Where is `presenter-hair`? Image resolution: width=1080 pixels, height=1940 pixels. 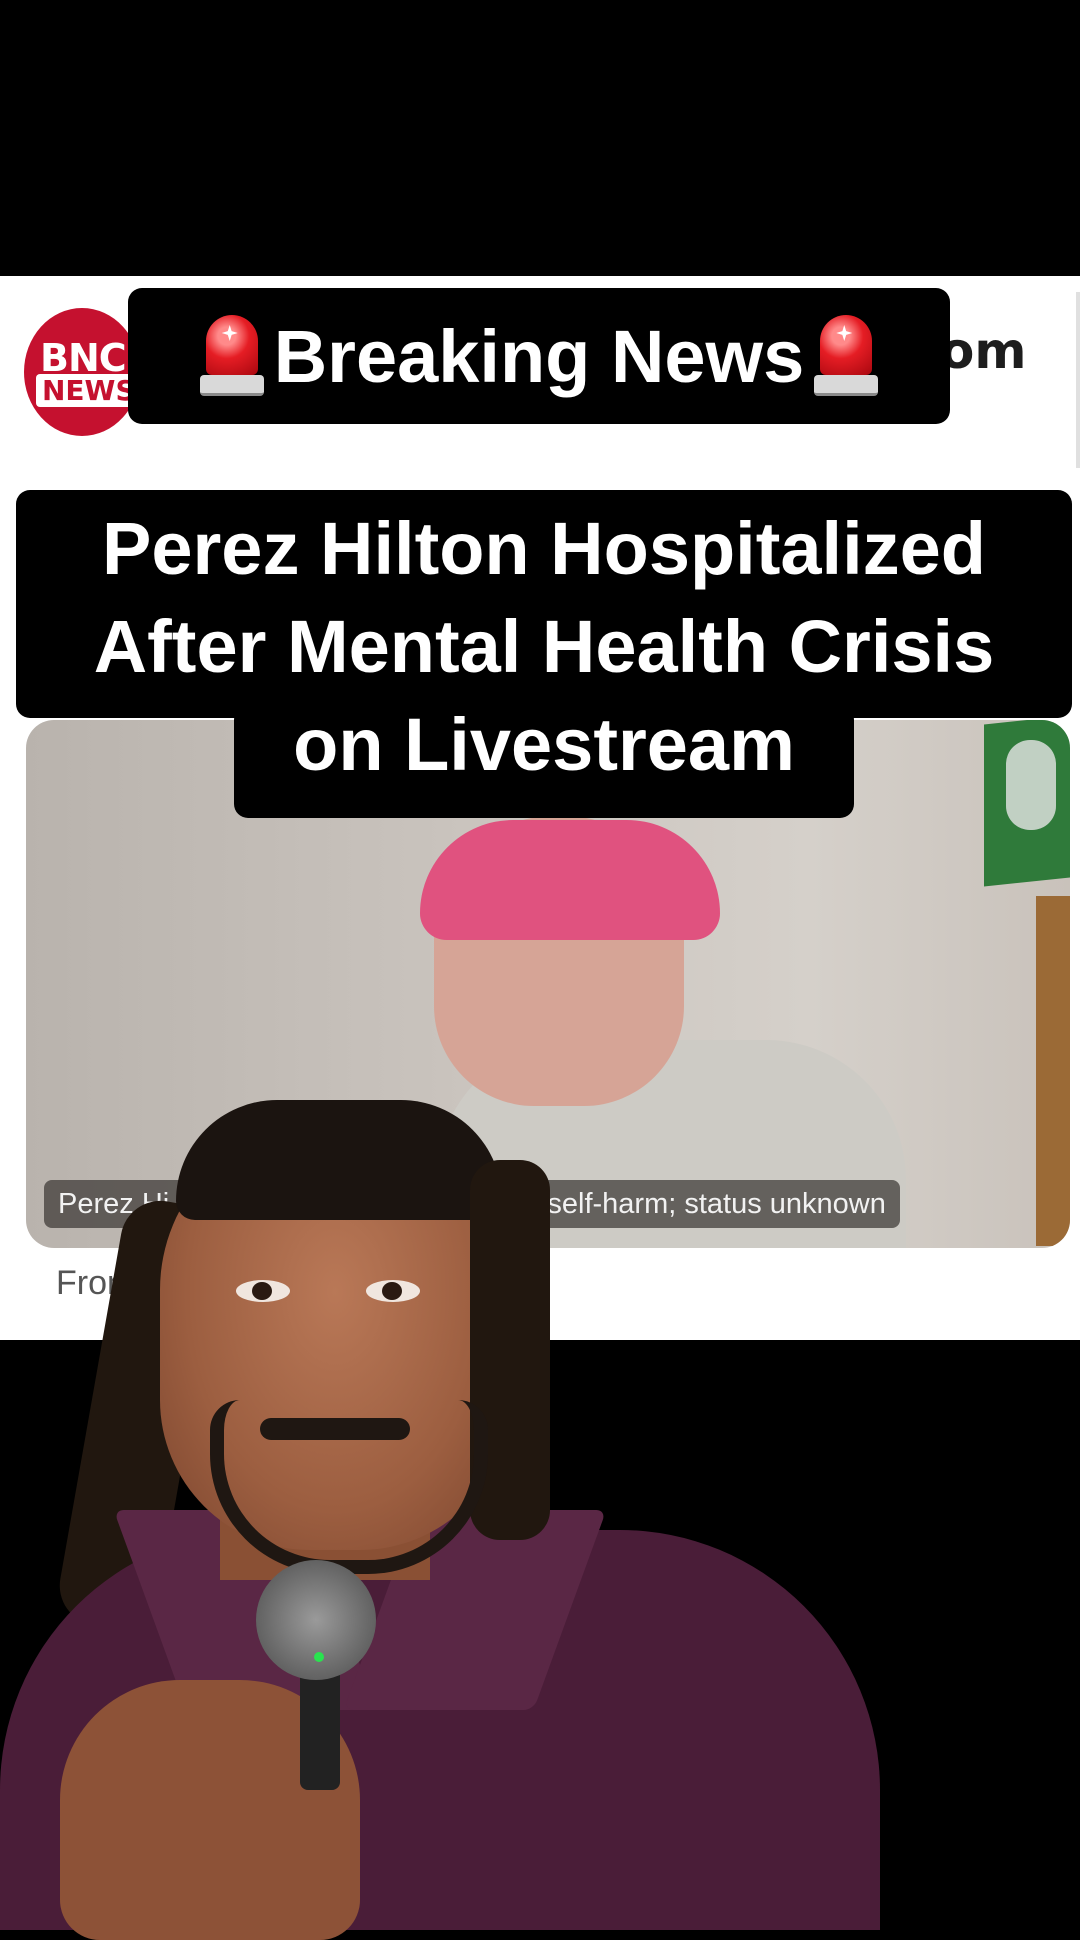 presenter-hair is located at coordinates (339, 1160).